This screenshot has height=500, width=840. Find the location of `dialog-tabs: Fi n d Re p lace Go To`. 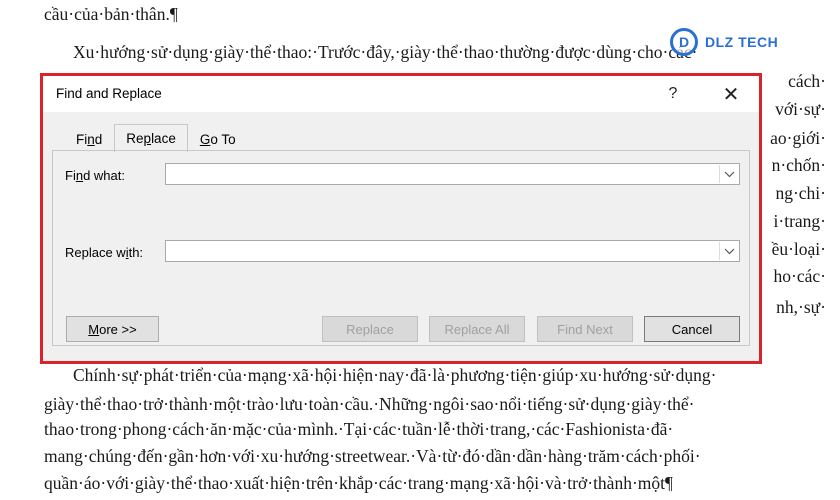

dialog-tabs: Fi n d Re p lace Go To is located at coordinates (156, 137).